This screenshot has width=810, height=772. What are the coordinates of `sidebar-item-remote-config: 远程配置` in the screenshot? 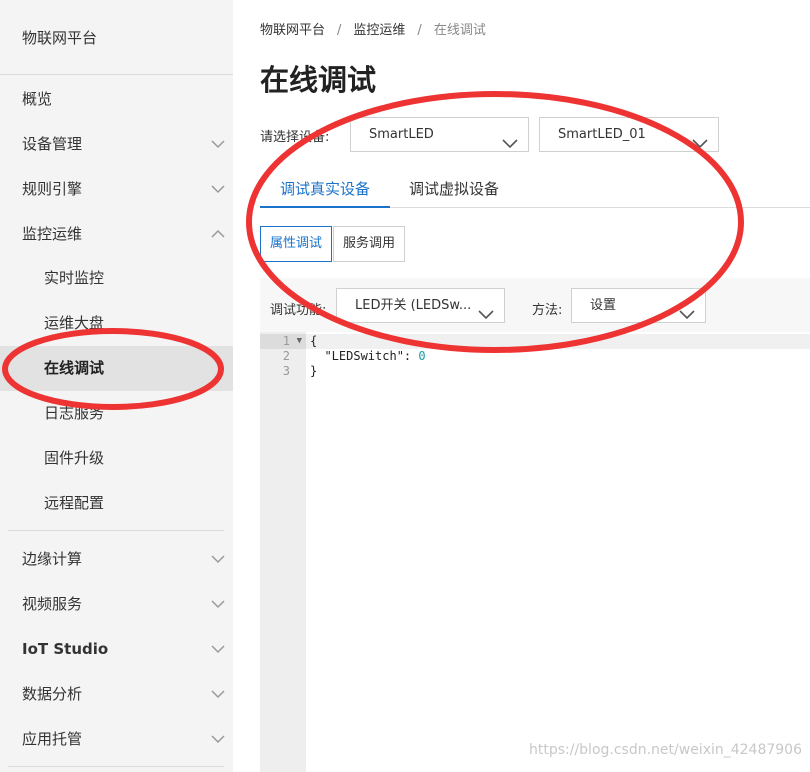 It's located at (116, 503).